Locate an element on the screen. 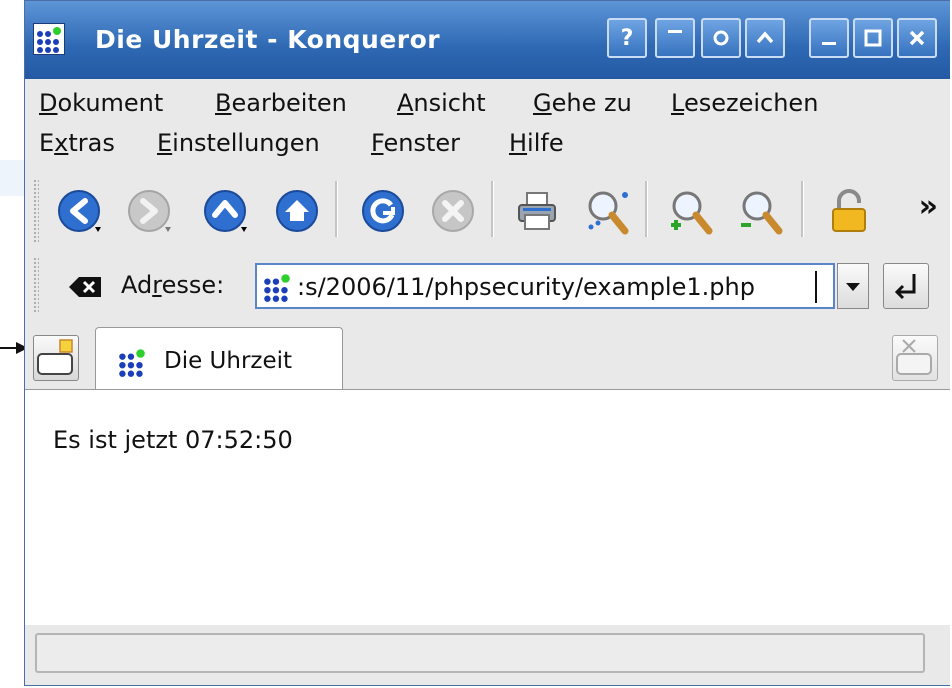 The image size is (952, 688). address-url: :s/2006/11/phpsecurity/example1.php is located at coordinates (526, 287).